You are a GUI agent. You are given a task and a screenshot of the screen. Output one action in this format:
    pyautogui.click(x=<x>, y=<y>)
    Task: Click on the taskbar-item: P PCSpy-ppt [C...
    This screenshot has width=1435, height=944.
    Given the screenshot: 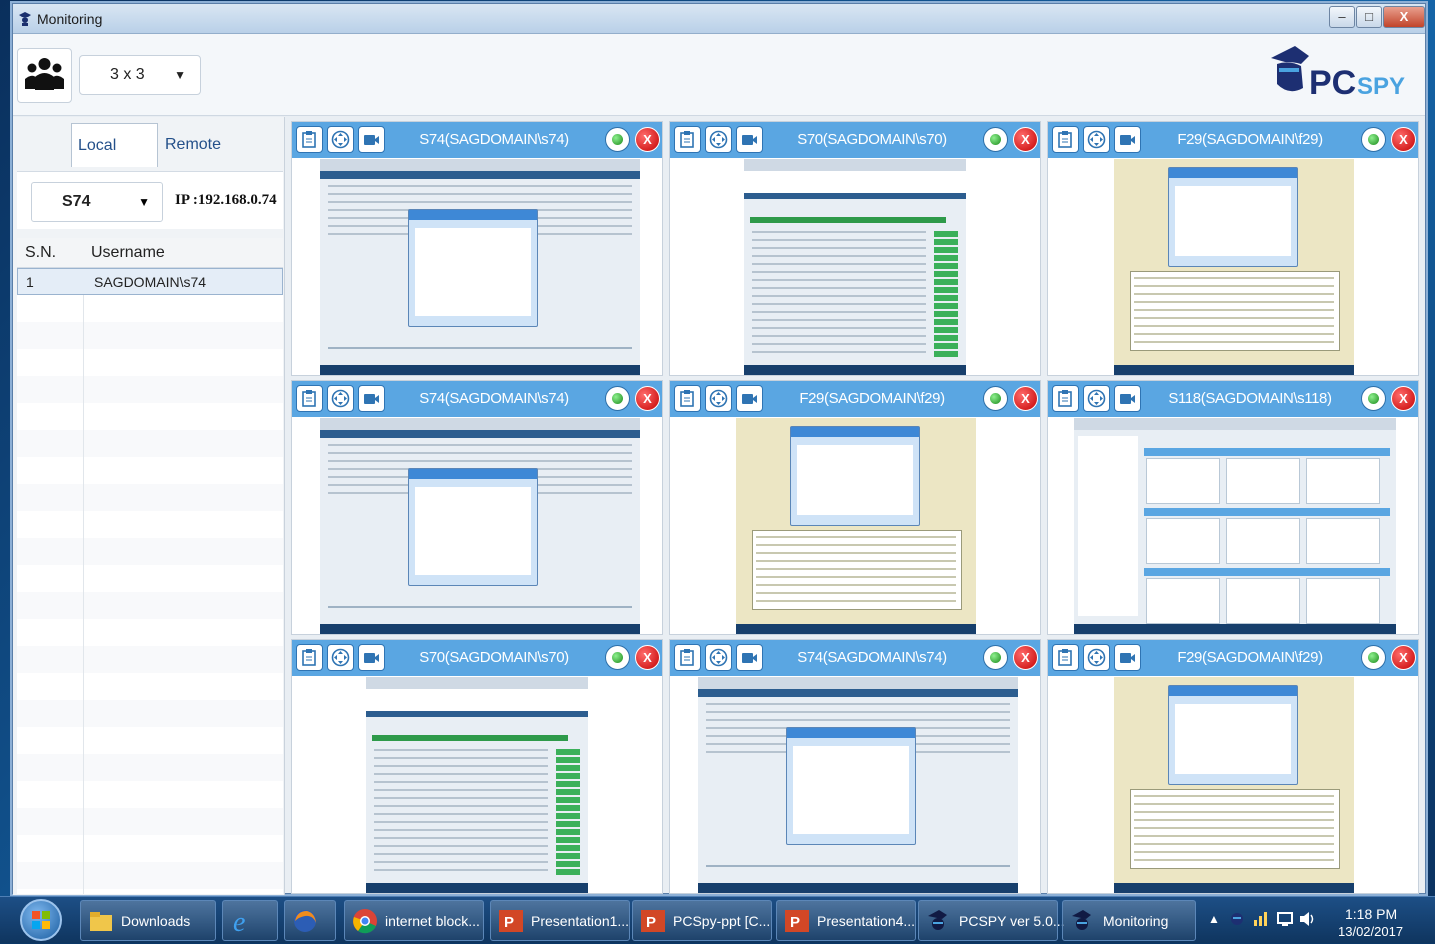 What is the action you would take?
    pyautogui.click(x=702, y=920)
    